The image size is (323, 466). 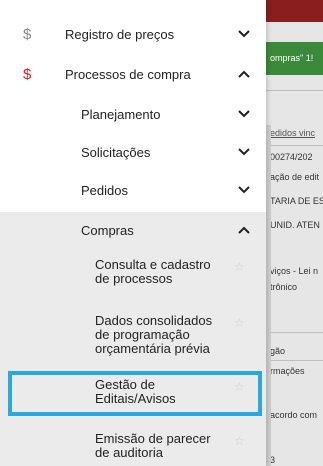 What do you see at coordinates (121, 114) in the screenshot?
I see `menu-item-label: Planejamento` at bounding box center [121, 114].